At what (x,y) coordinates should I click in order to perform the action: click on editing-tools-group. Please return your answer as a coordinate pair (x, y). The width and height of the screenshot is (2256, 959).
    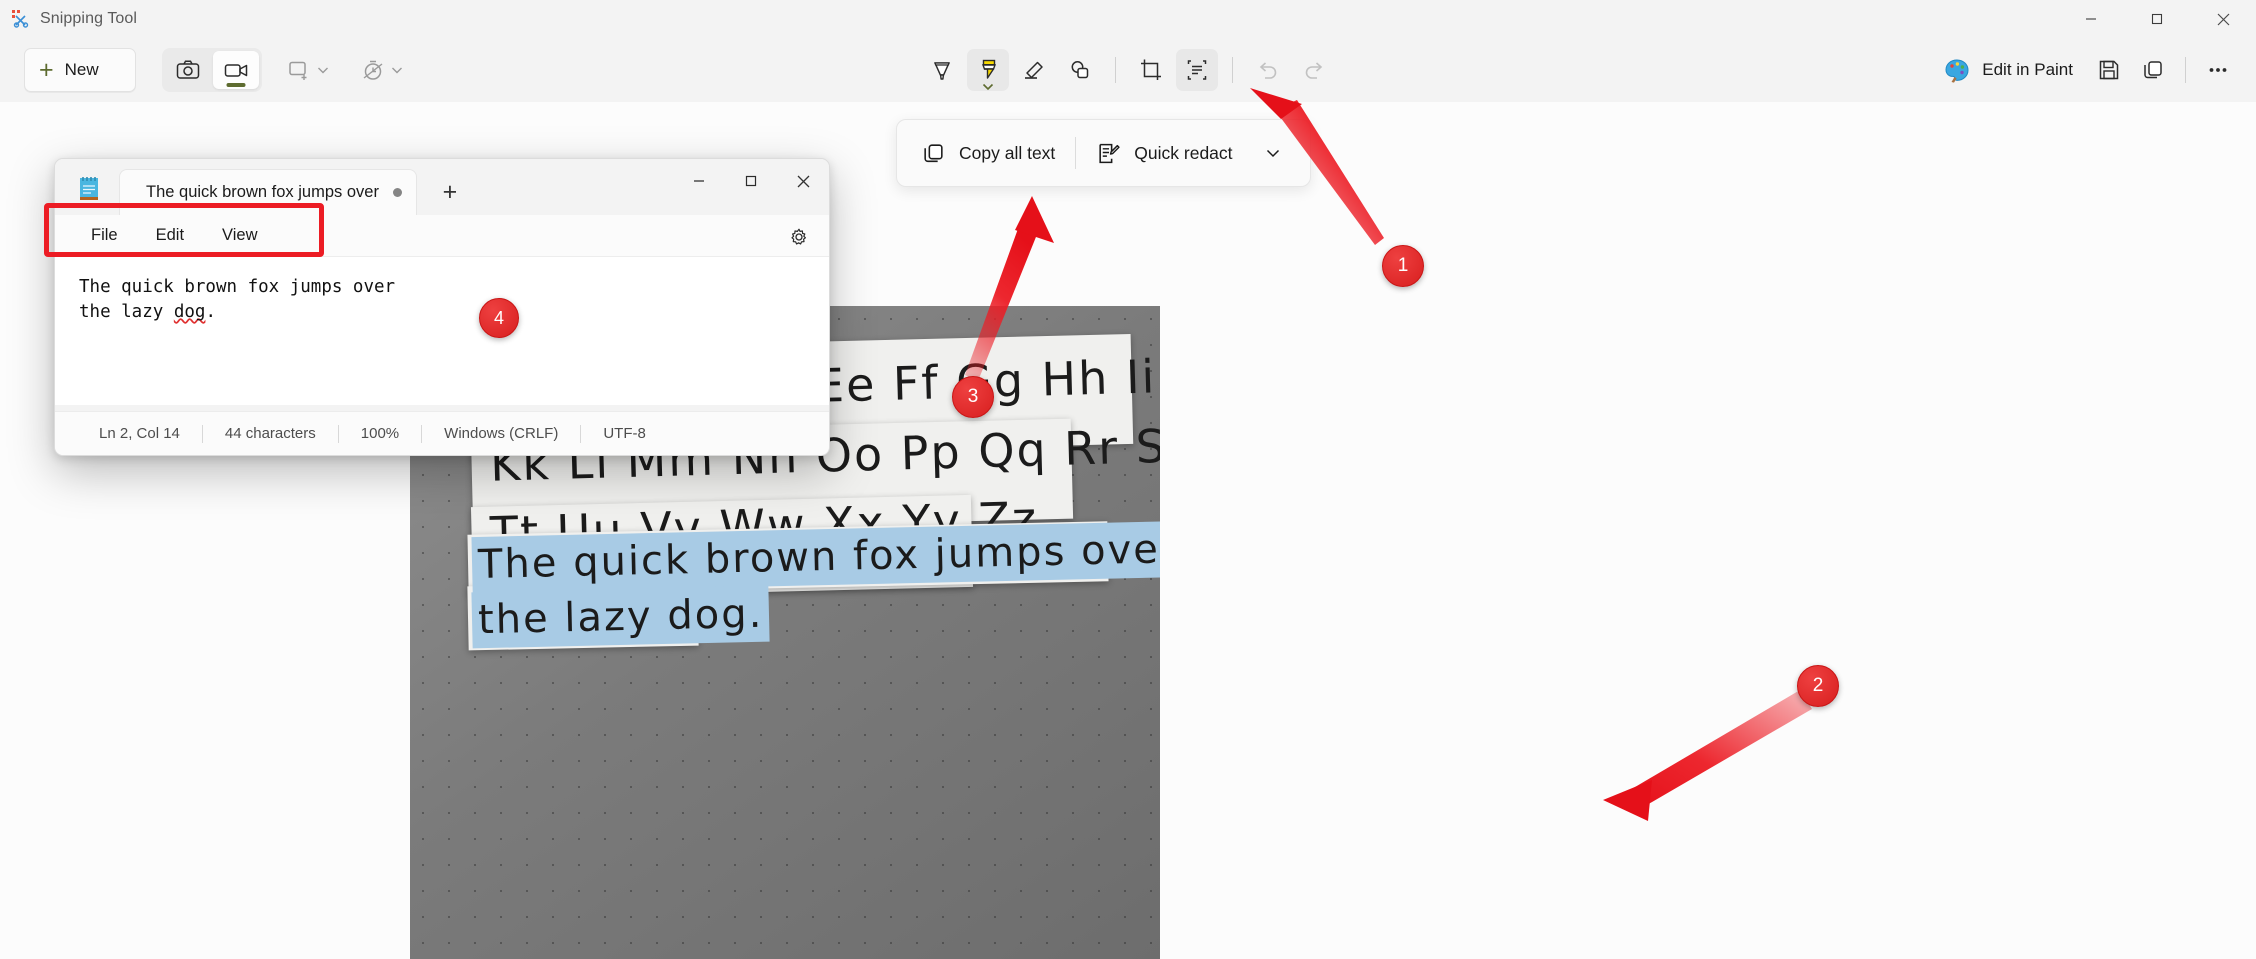
    Looking at the image, I should click on (1128, 70).